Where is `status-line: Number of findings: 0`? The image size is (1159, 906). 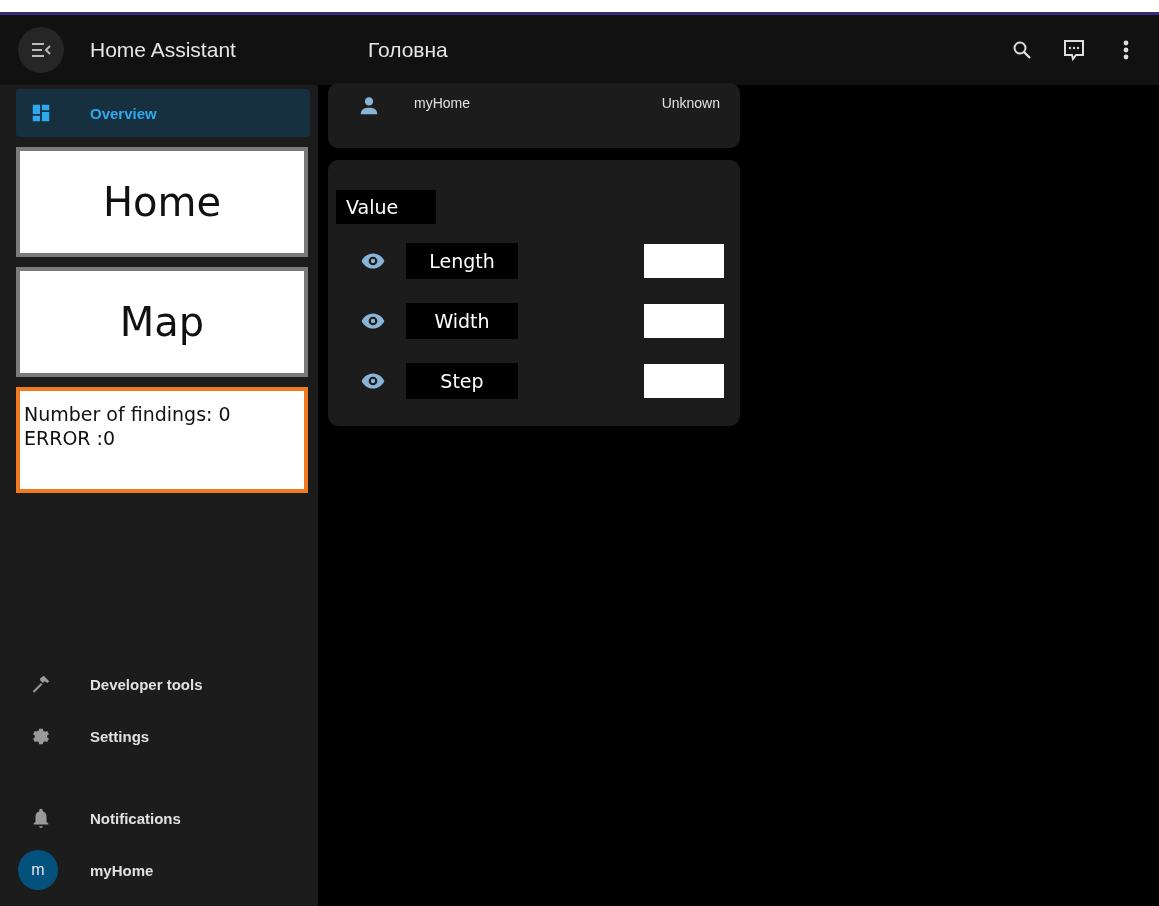
status-line: Number of findings: 0 is located at coordinates (128, 414).